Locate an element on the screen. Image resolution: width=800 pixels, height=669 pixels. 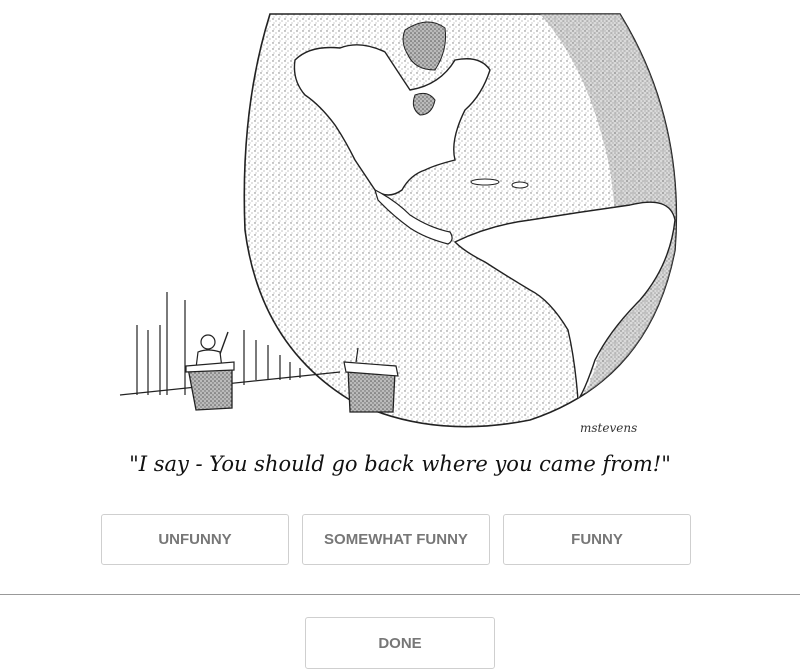
done-button: DONE is located at coordinates (400, 643).